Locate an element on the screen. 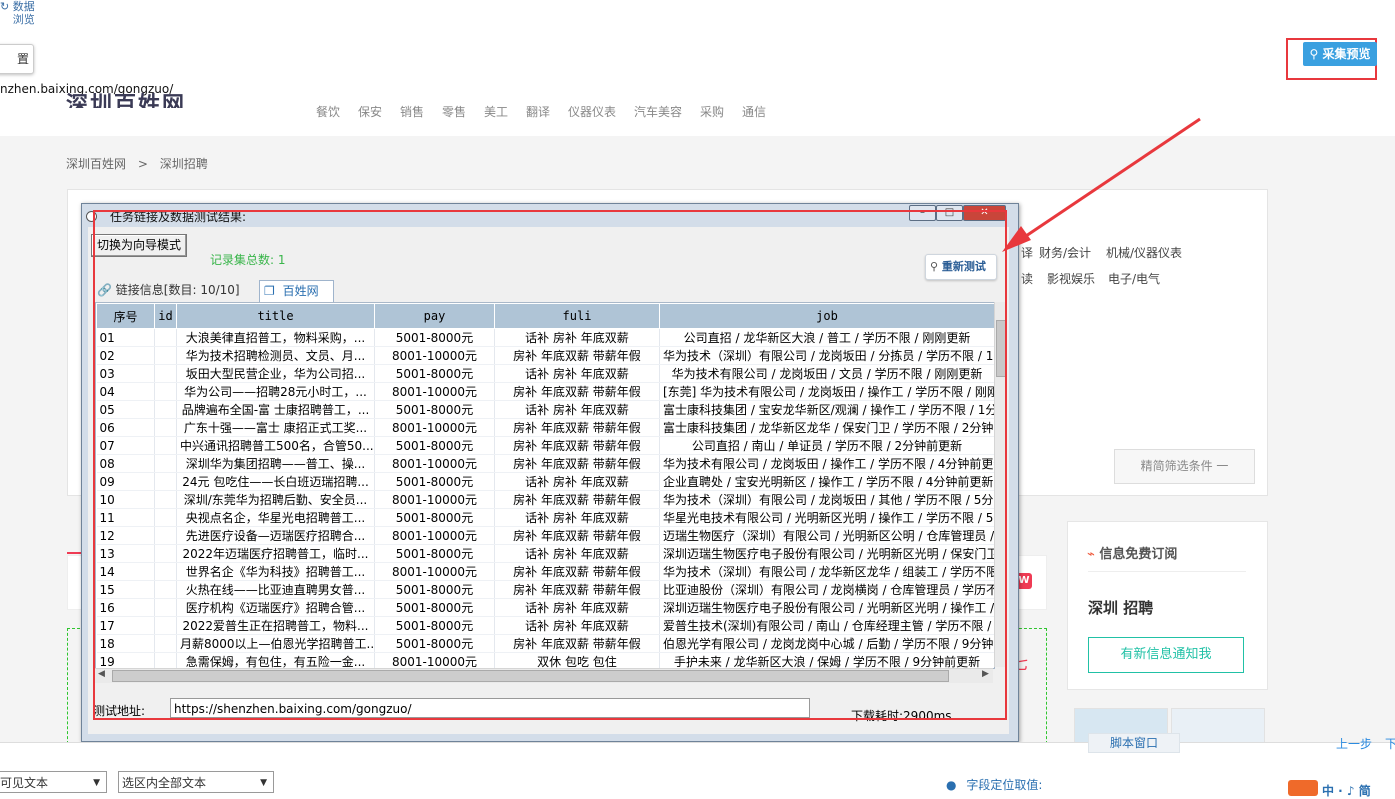 Image resolution: width=1395 pixels, height=799 pixels. breadcrumb-home: 深圳百姓网 is located at coordinates (96, 164).